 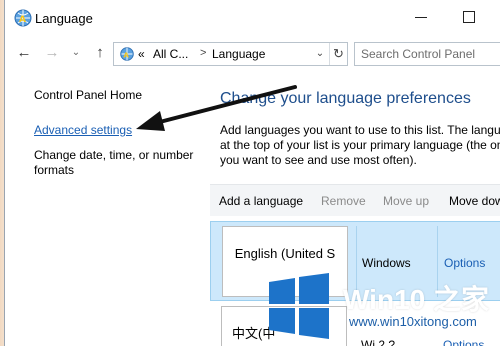 I want to click on maximize-button, so click(x=469, y=17).